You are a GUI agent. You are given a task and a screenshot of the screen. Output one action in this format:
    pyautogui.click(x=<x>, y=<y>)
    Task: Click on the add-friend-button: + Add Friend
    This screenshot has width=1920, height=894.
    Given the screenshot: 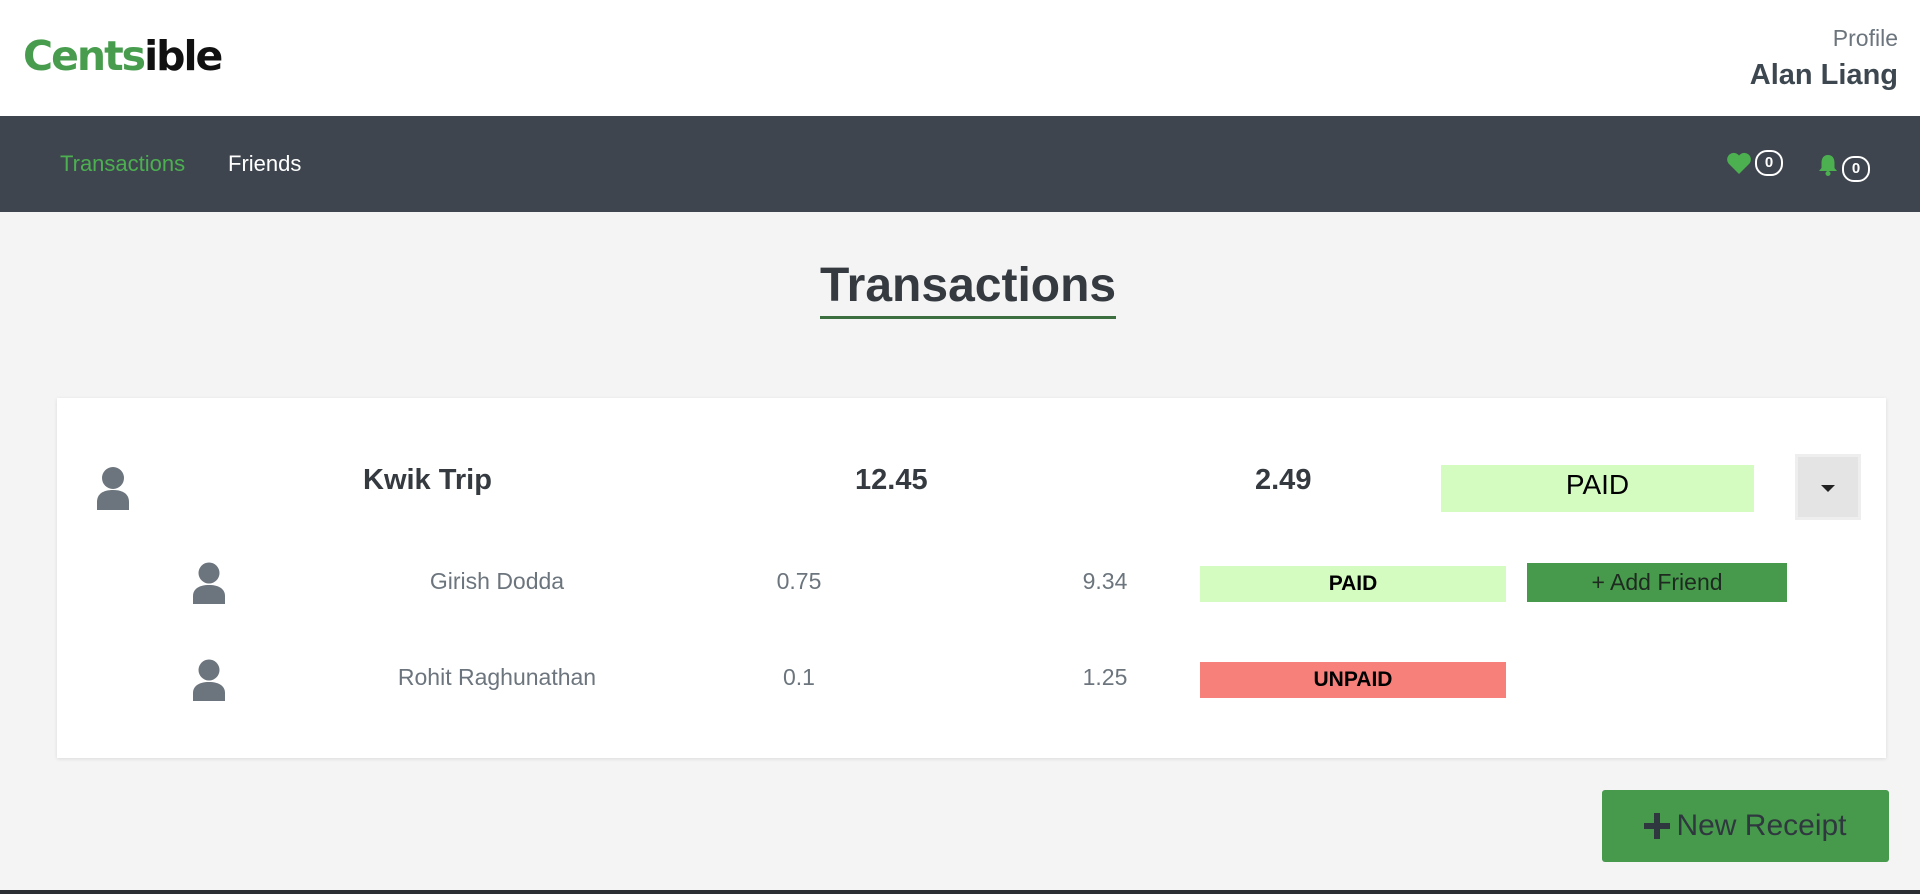 What is the action you would take?
    pyautogui.click(x=1657, y=582)
    